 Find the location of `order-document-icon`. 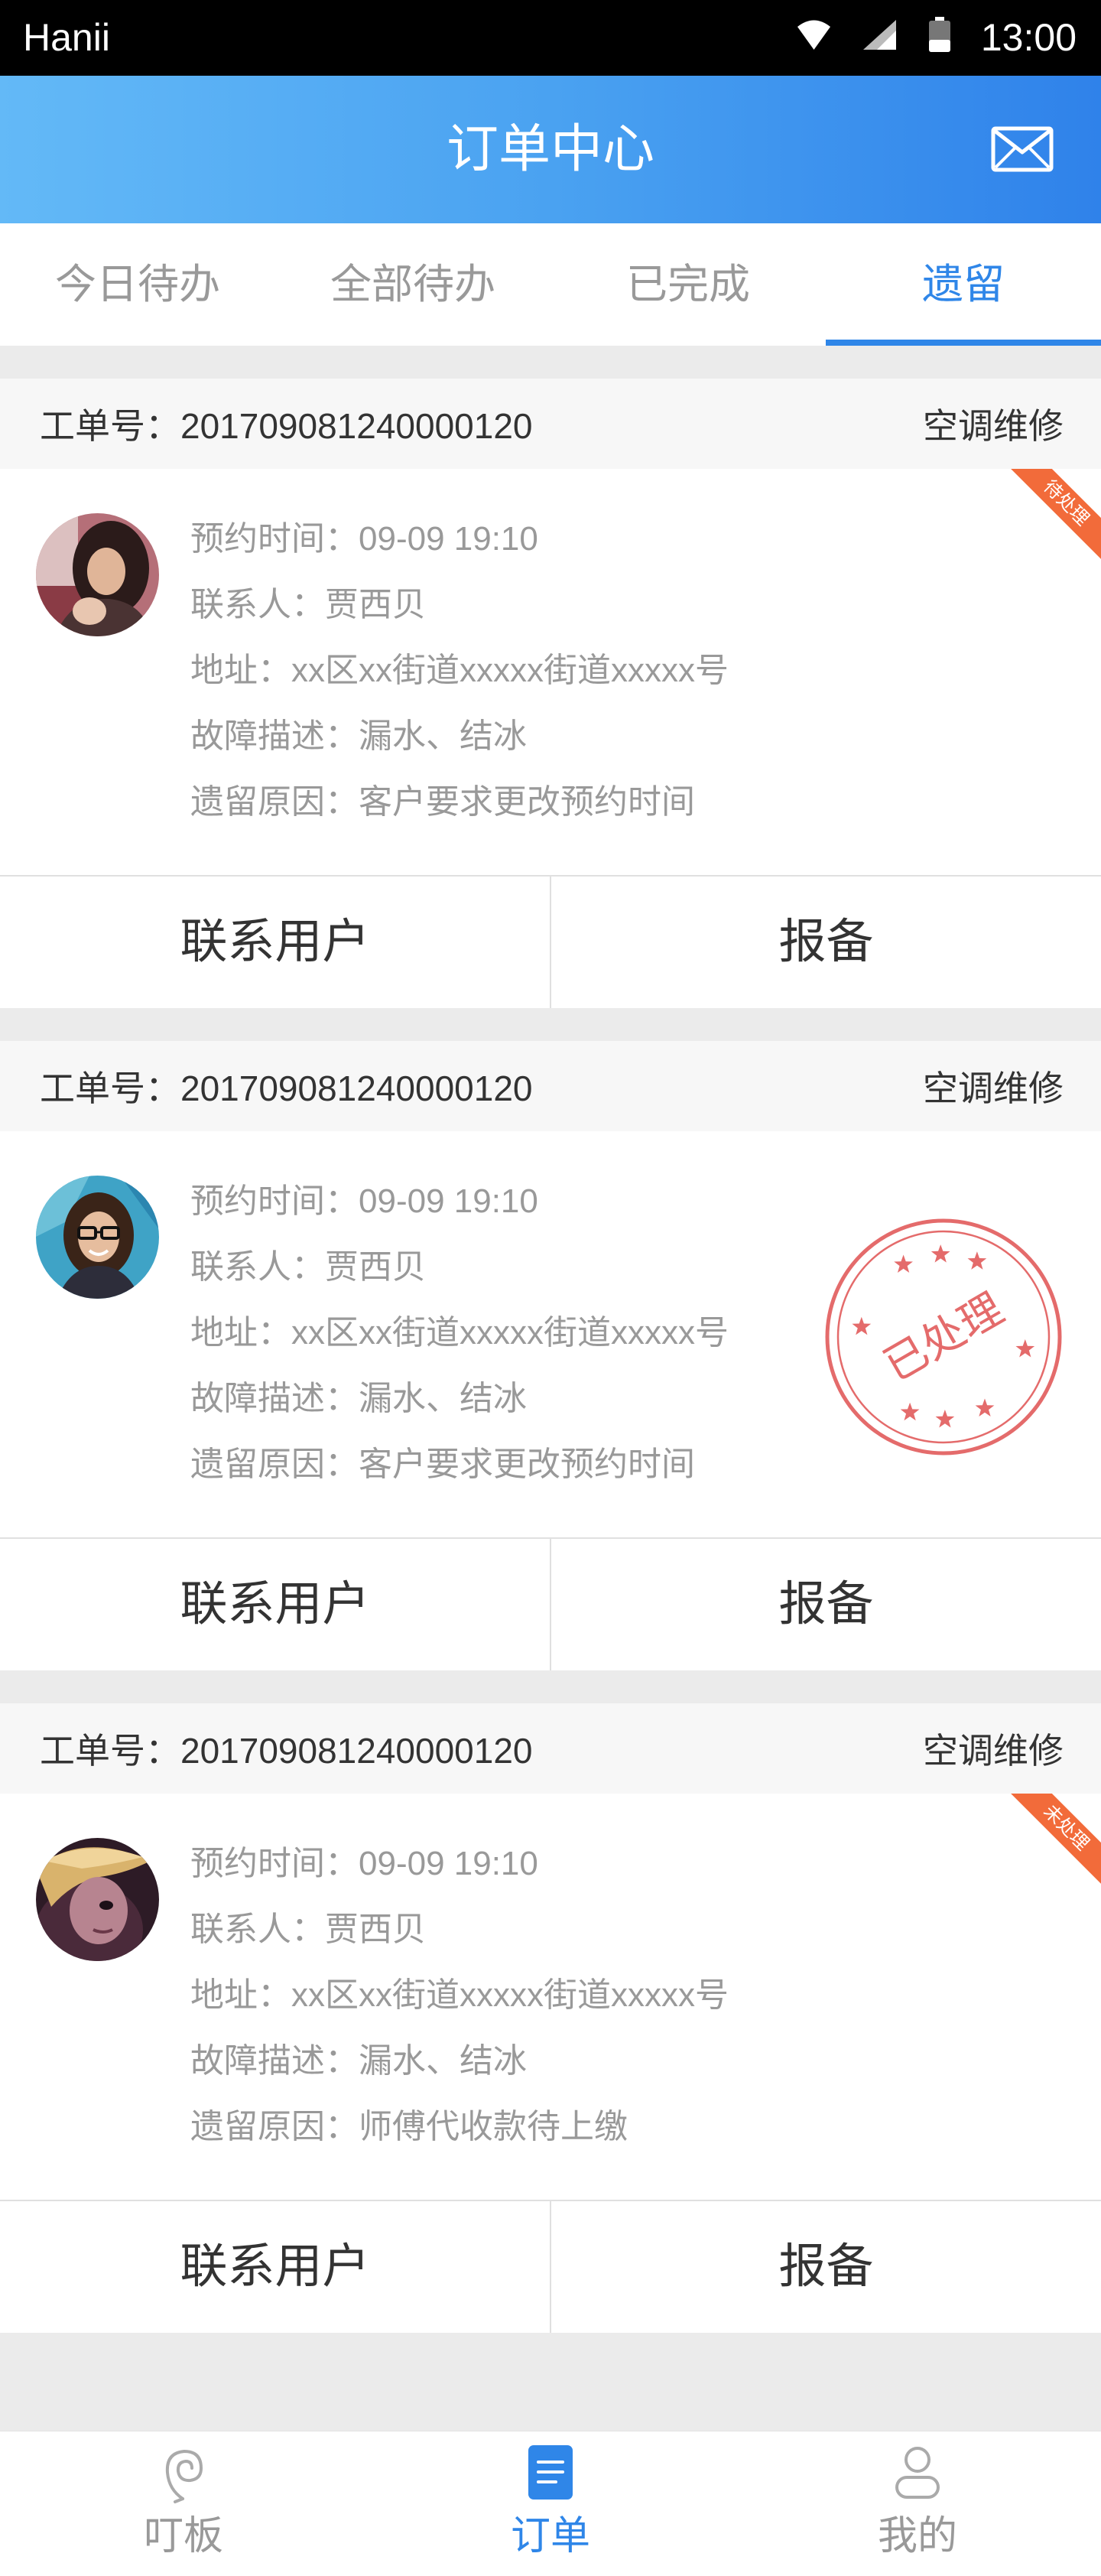

order-document-icon is located at coordinates (550, 2472).